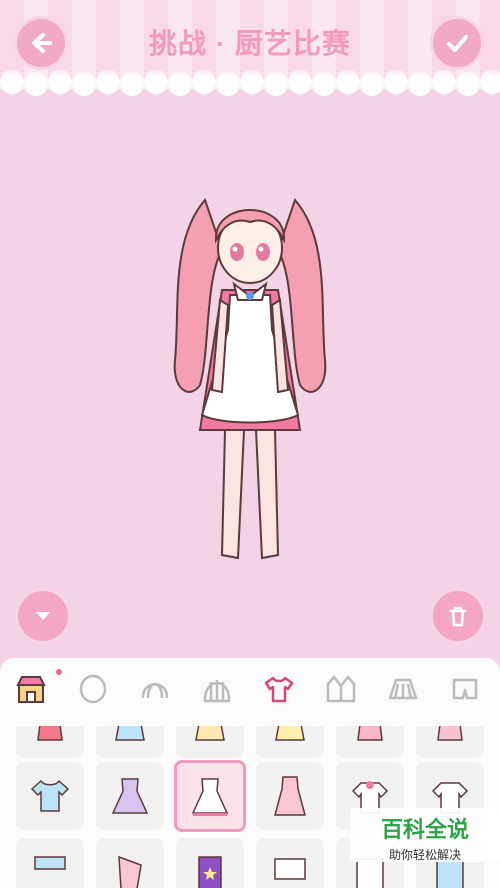 Image resolution: width=500 pixels, height=888 pixels. I want to click on tab-jackets, so click(341, 689).